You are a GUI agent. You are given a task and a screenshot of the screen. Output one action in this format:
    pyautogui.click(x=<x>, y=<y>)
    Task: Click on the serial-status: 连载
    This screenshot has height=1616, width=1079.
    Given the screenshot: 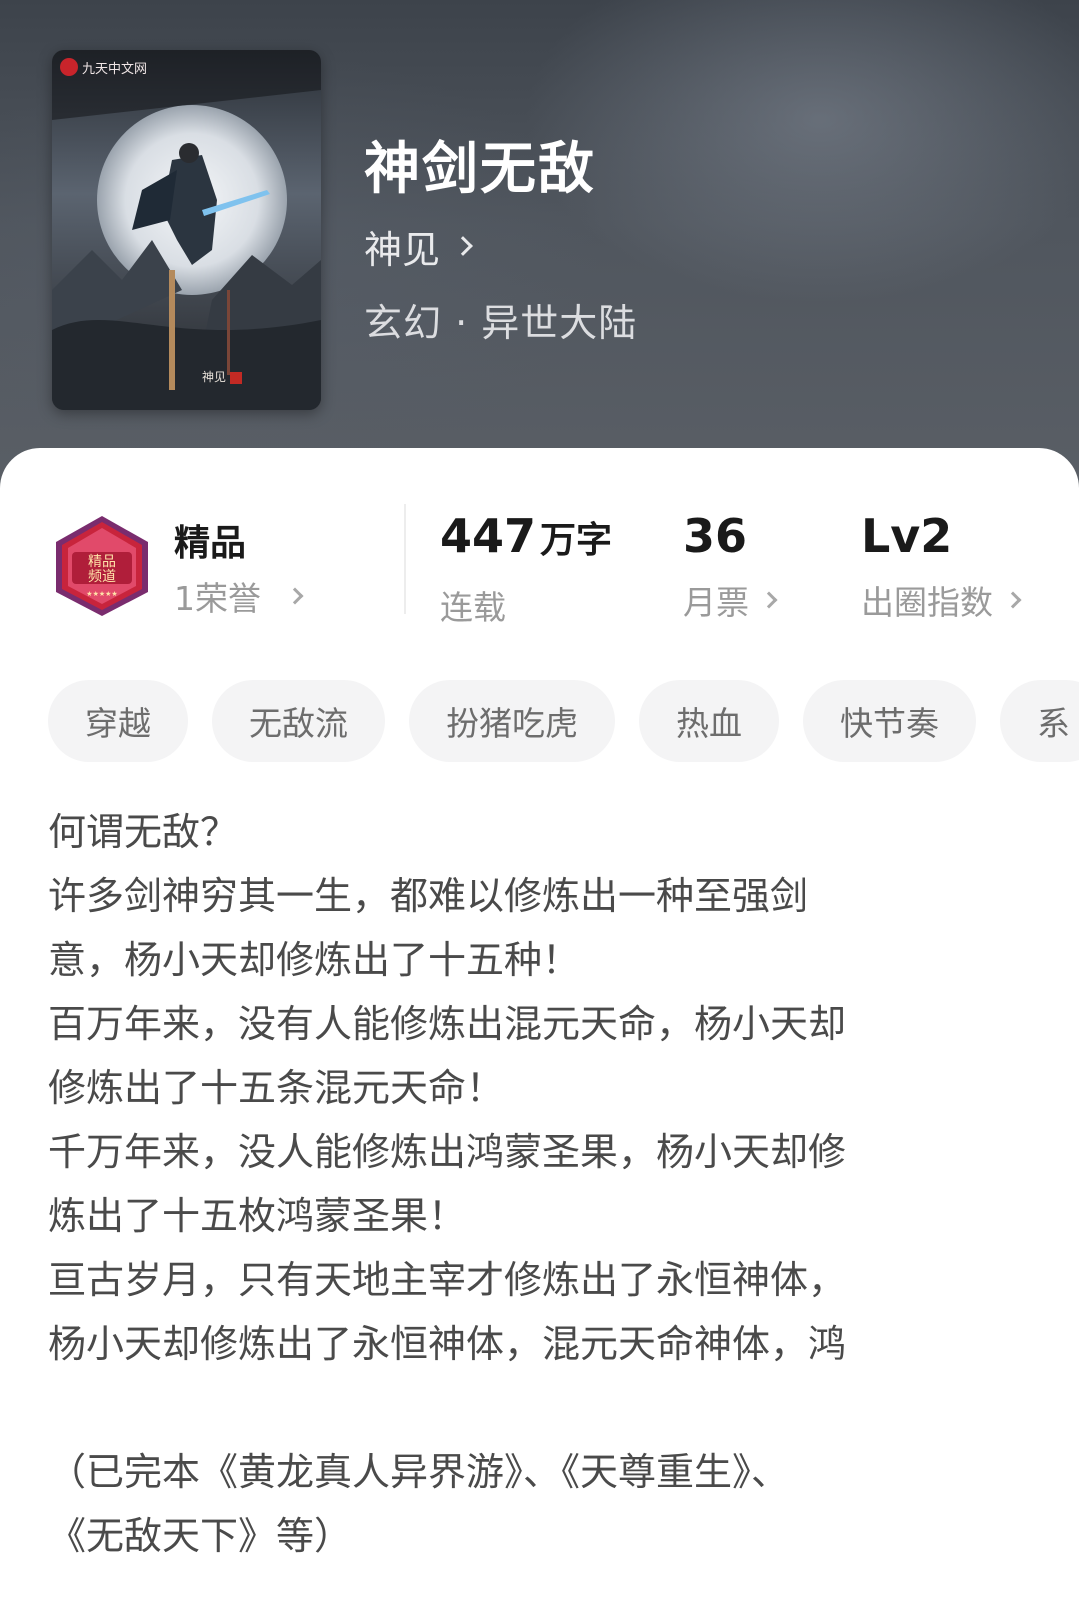 What is the action you would take?
    pyautogui.click(x=473, y=607)
    